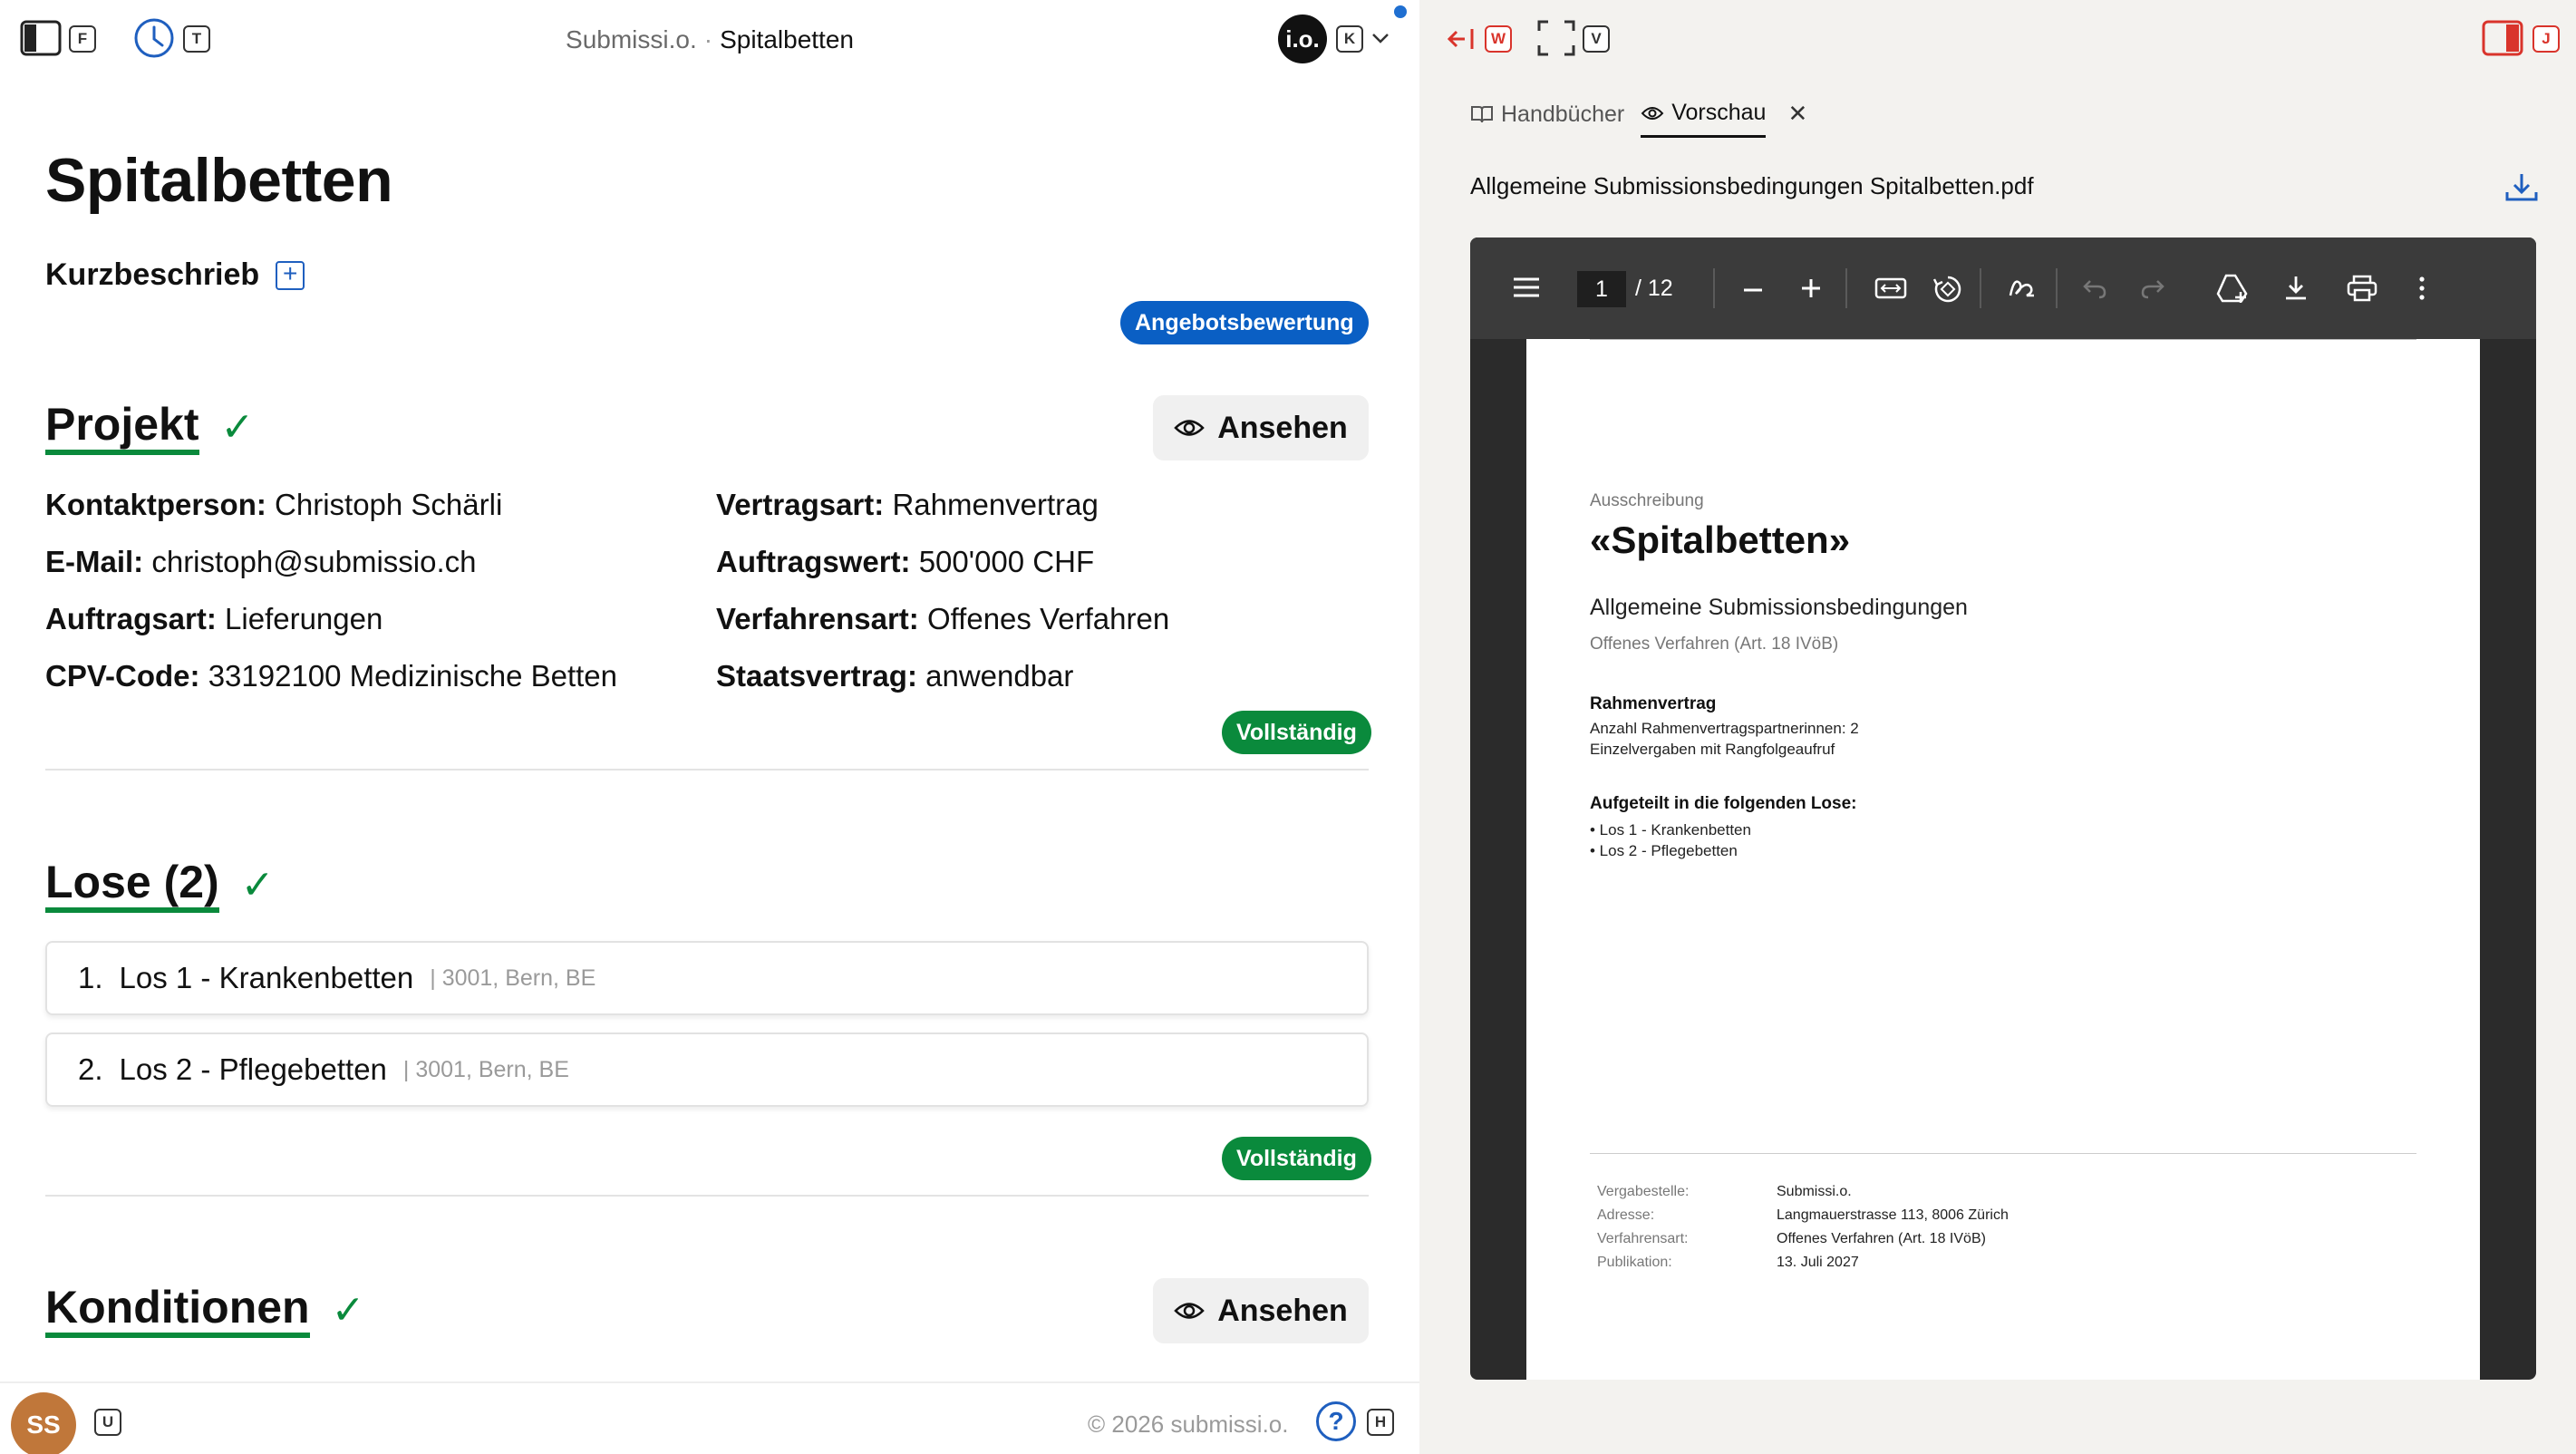  Describe the element at coordinates (1461, 39) in the screenshot. I see `close-panel-icon` at that location.